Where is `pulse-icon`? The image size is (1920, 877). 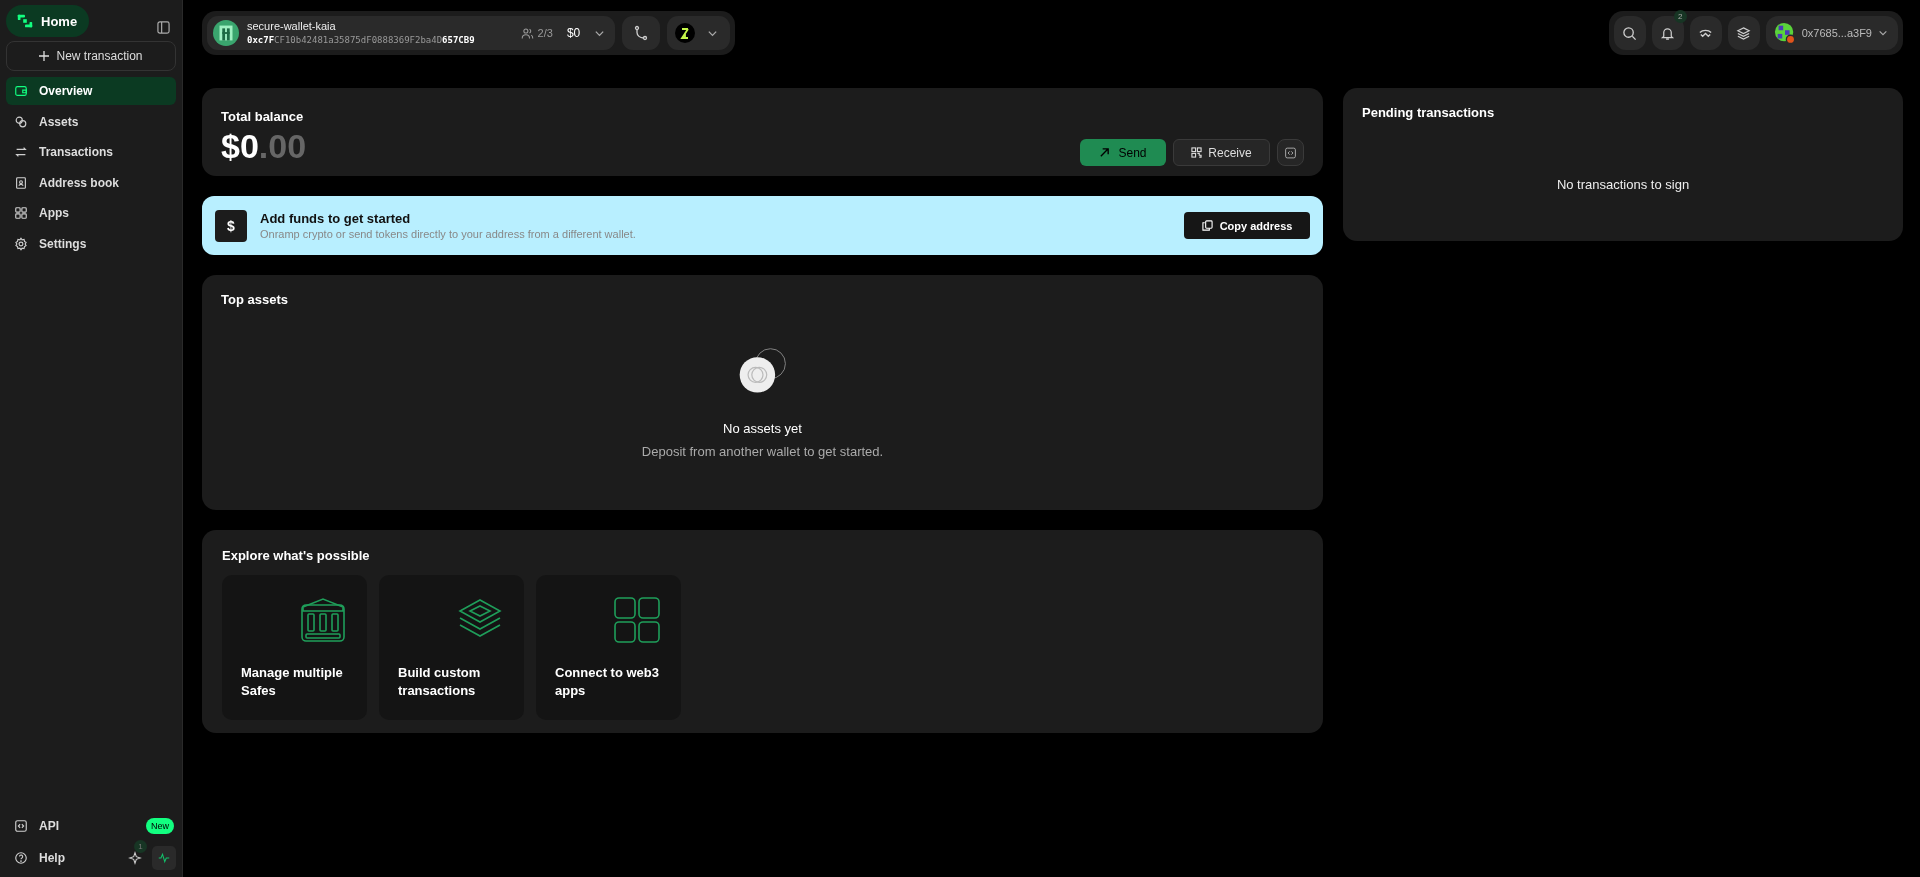
pulse-icon is located at coordinates (164, 858).